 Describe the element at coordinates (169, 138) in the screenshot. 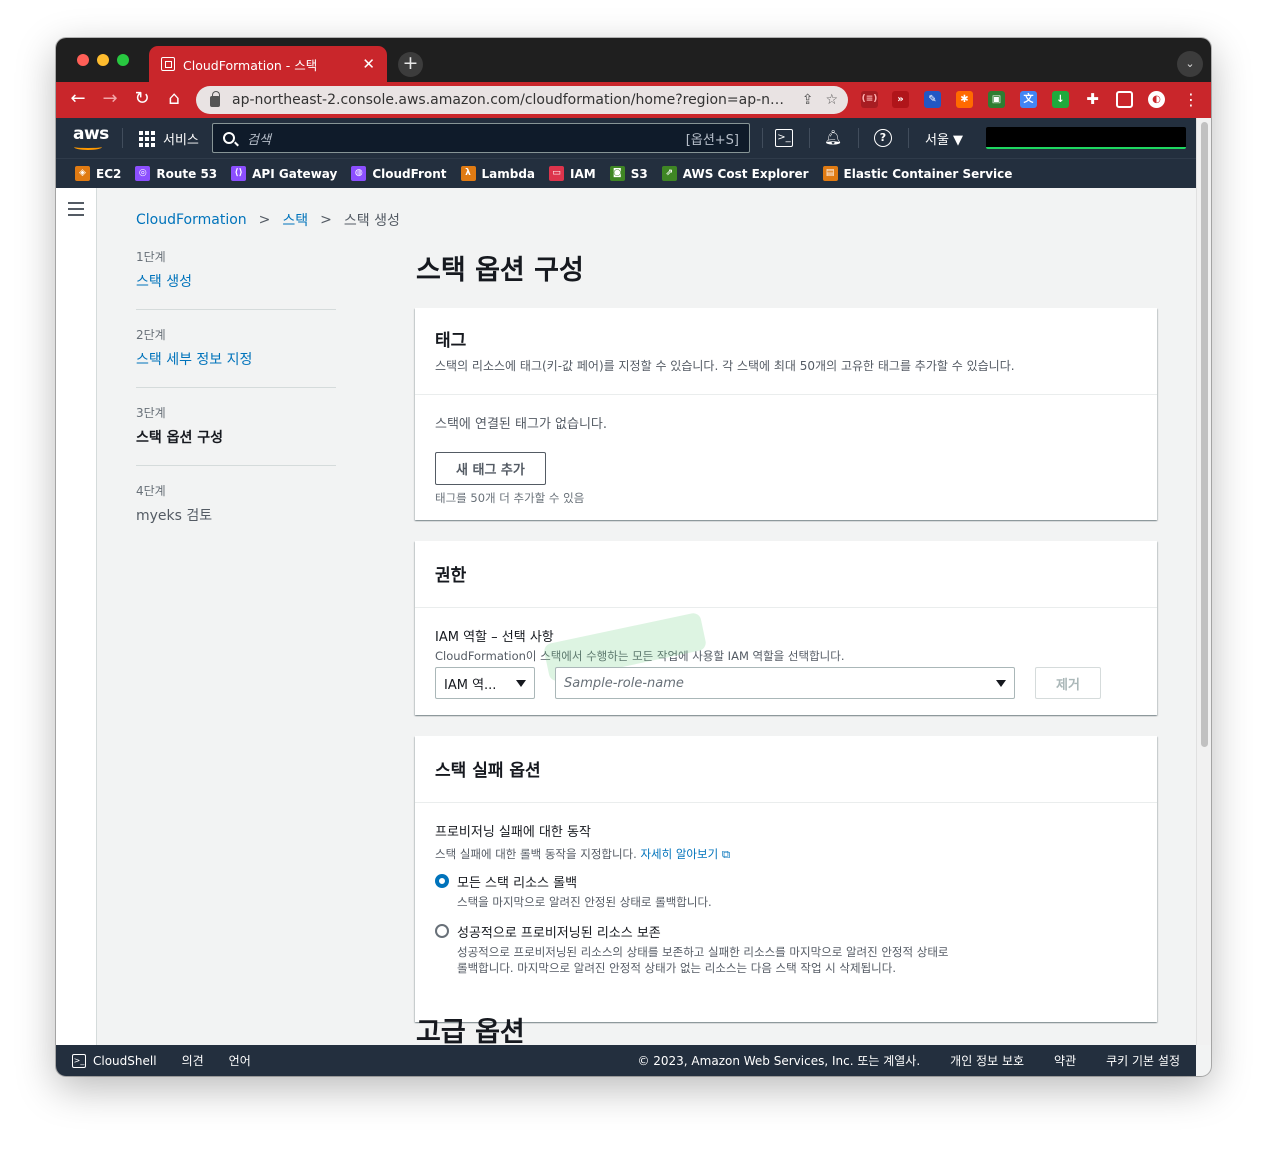

I see `services-menu-button: 서비스` at that location.